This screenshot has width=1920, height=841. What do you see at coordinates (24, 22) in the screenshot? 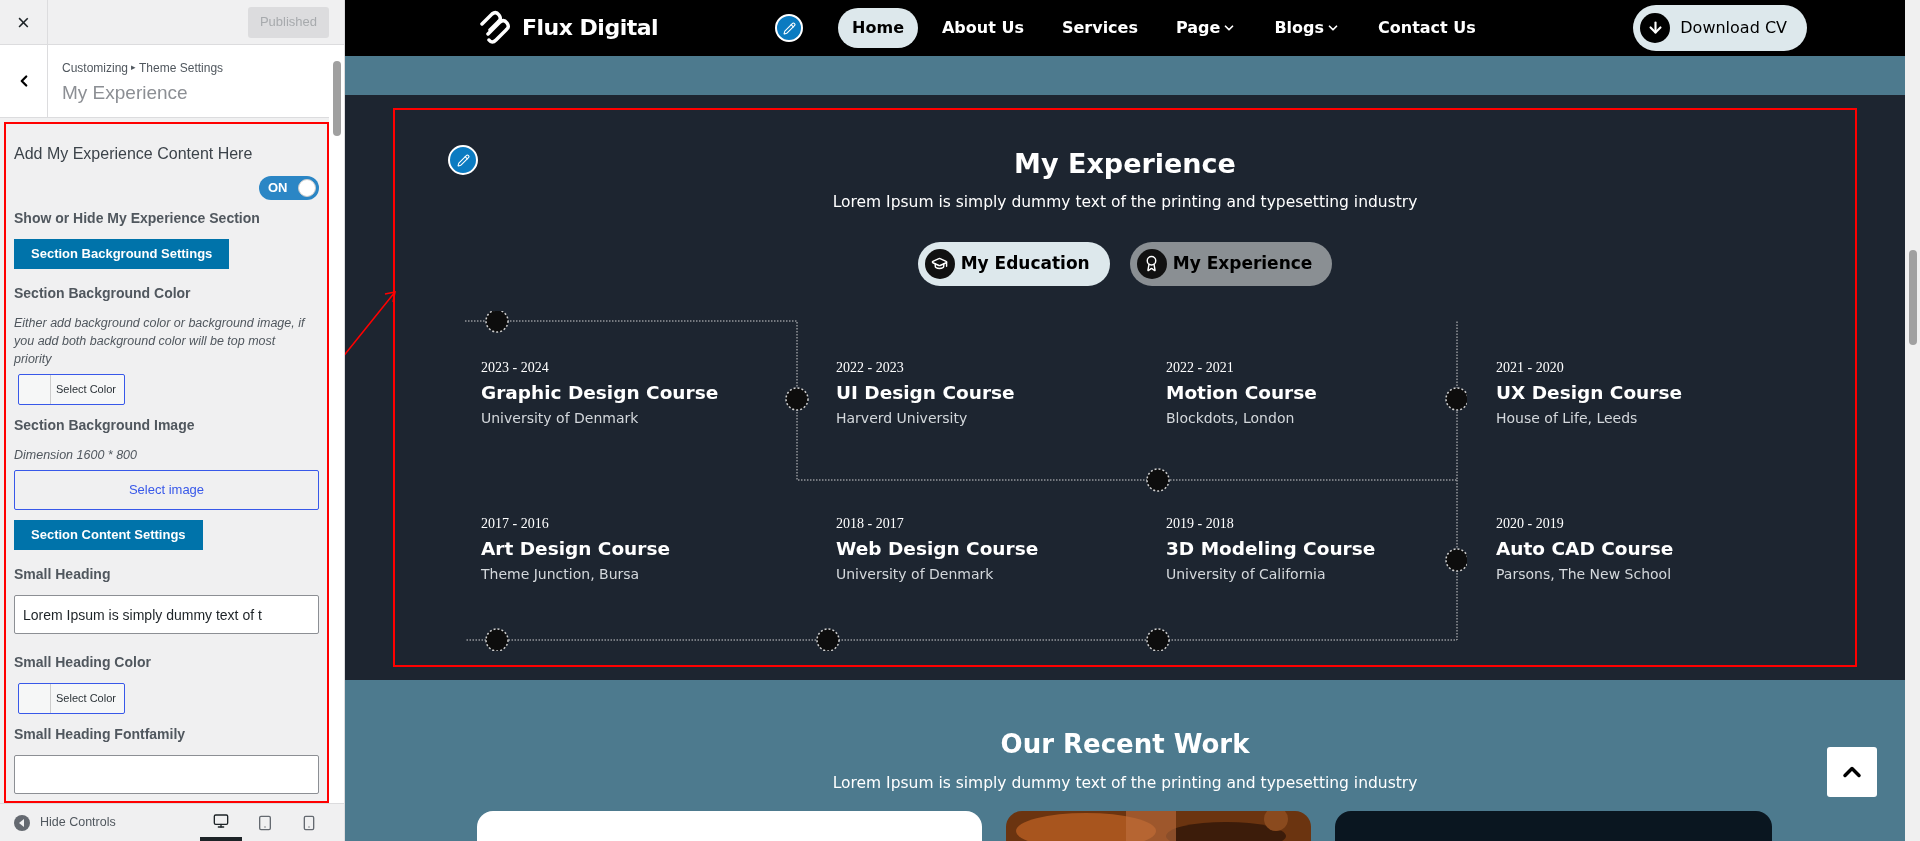
I see `close-button: ×` at bounding box center [24, 22].